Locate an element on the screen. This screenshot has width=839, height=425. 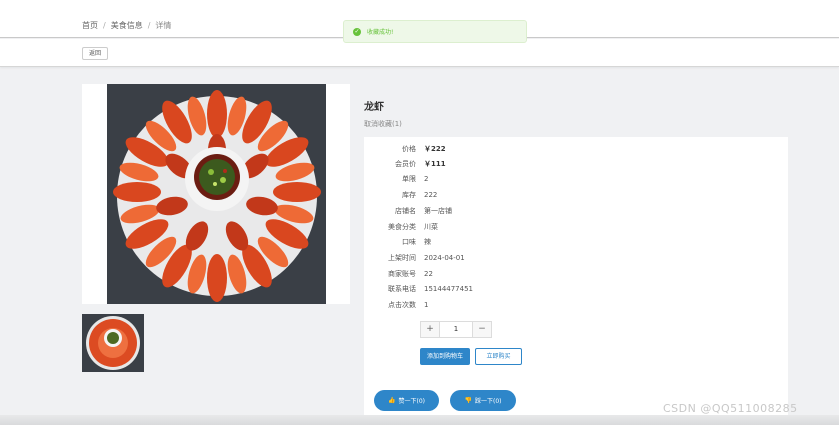
info-value: ￥111 is located at coordinates (435, 164).